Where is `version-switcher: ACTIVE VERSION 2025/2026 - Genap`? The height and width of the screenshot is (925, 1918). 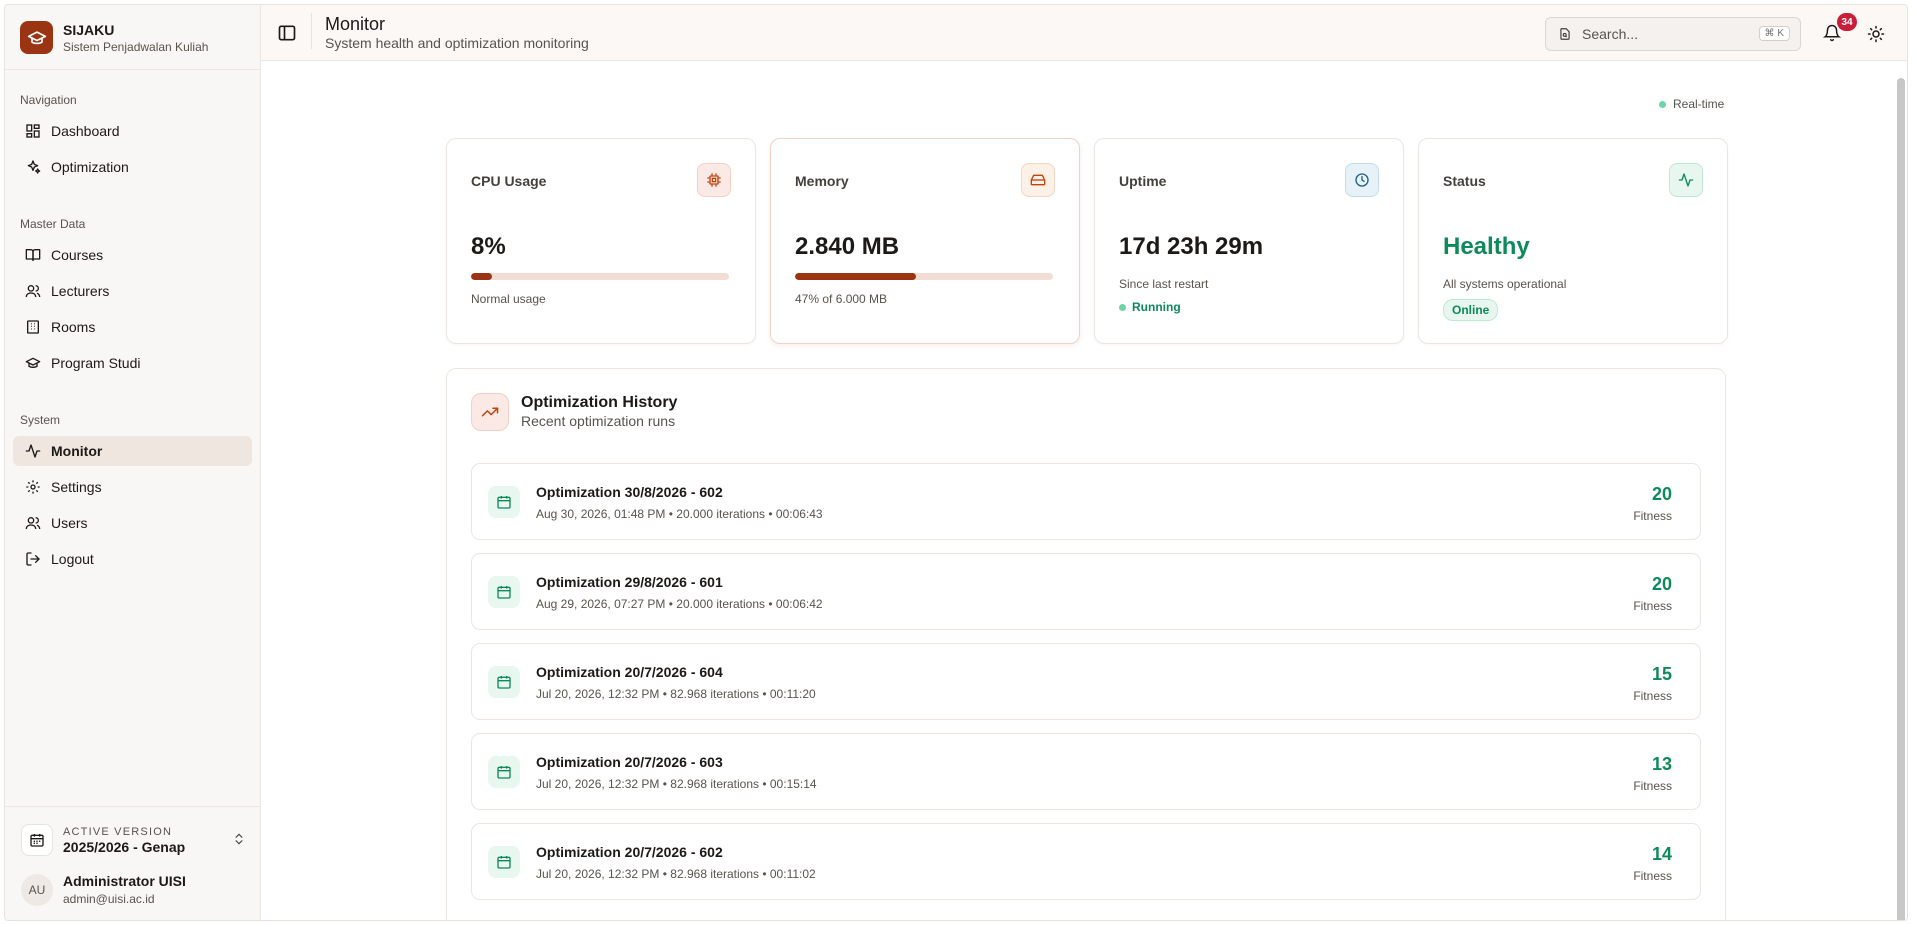 version-switcher: ACTIVE VERSION 2025/2026 - Genap is located at coordinates (133, 840).